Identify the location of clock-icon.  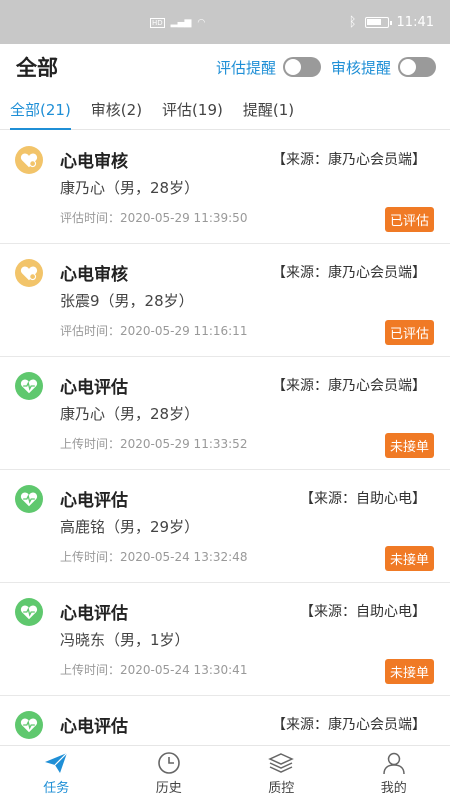
(168, 762).